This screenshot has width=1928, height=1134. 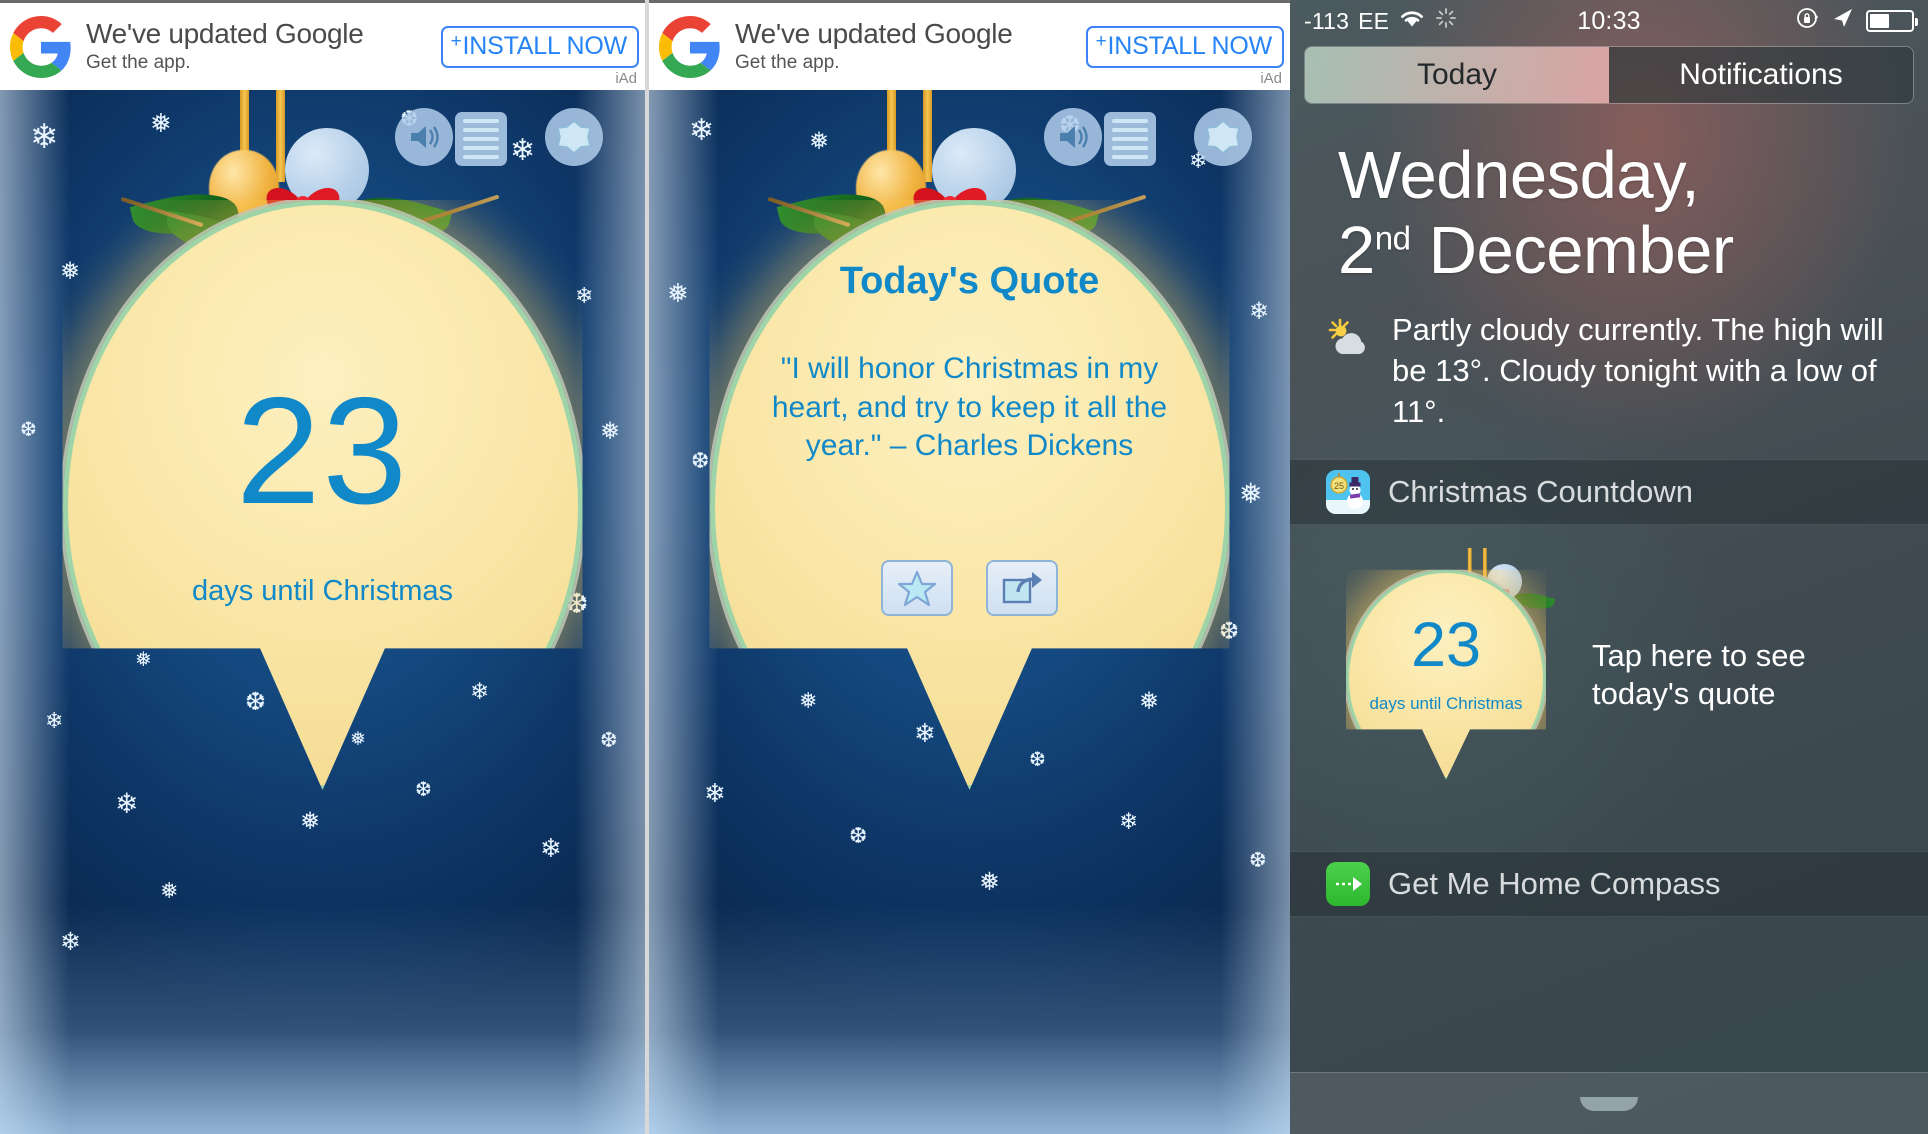 I want to click on partly-cloudy-icon, so click(x=1350, y=340).